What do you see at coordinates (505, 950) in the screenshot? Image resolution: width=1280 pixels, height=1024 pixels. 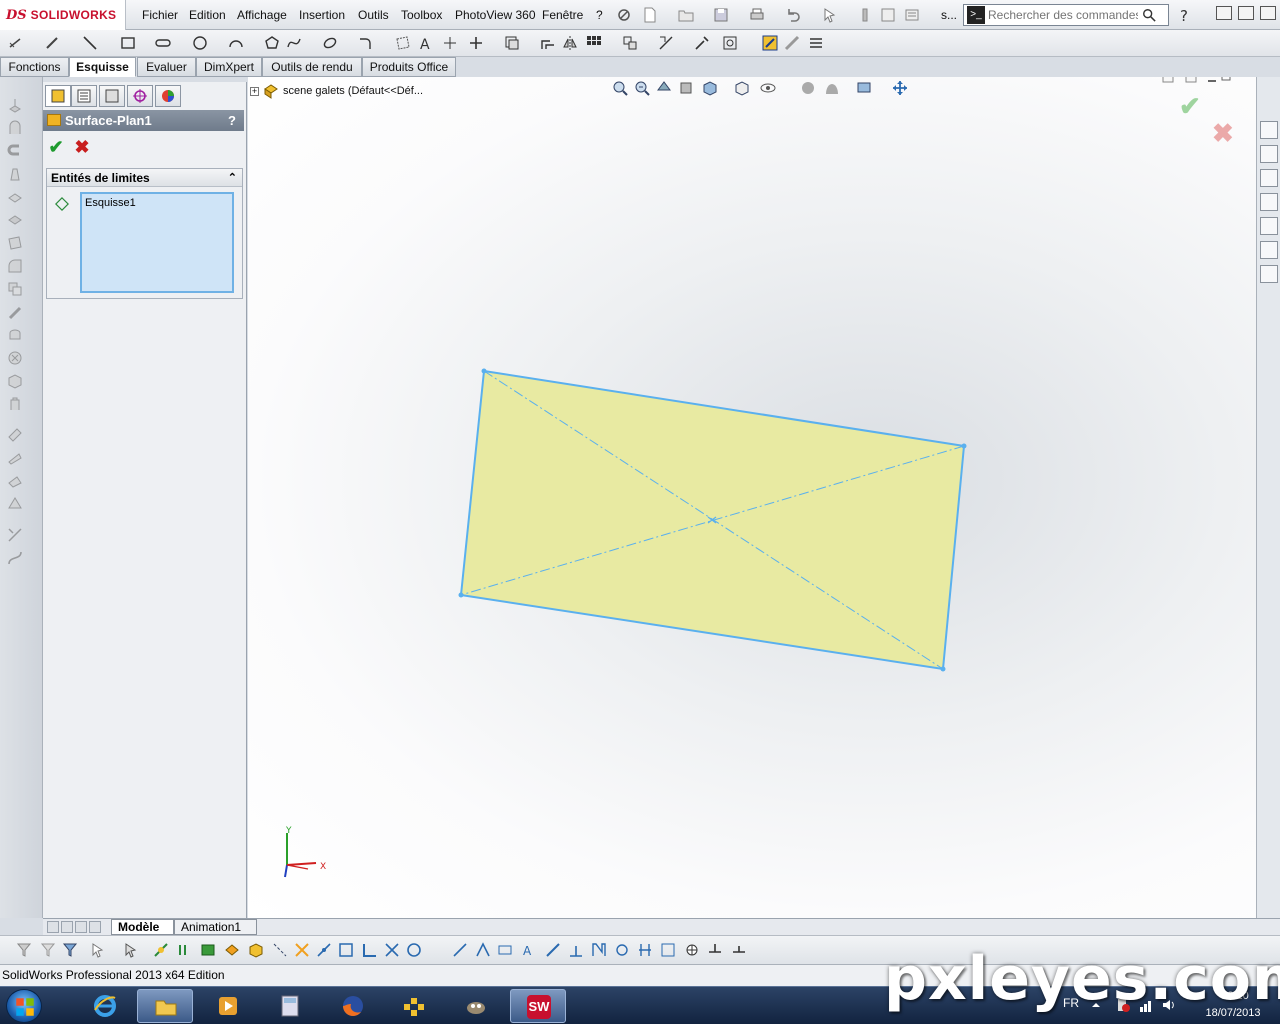 I see `filter-geometric-tolerance-icon` at bounding box center [505, 950].